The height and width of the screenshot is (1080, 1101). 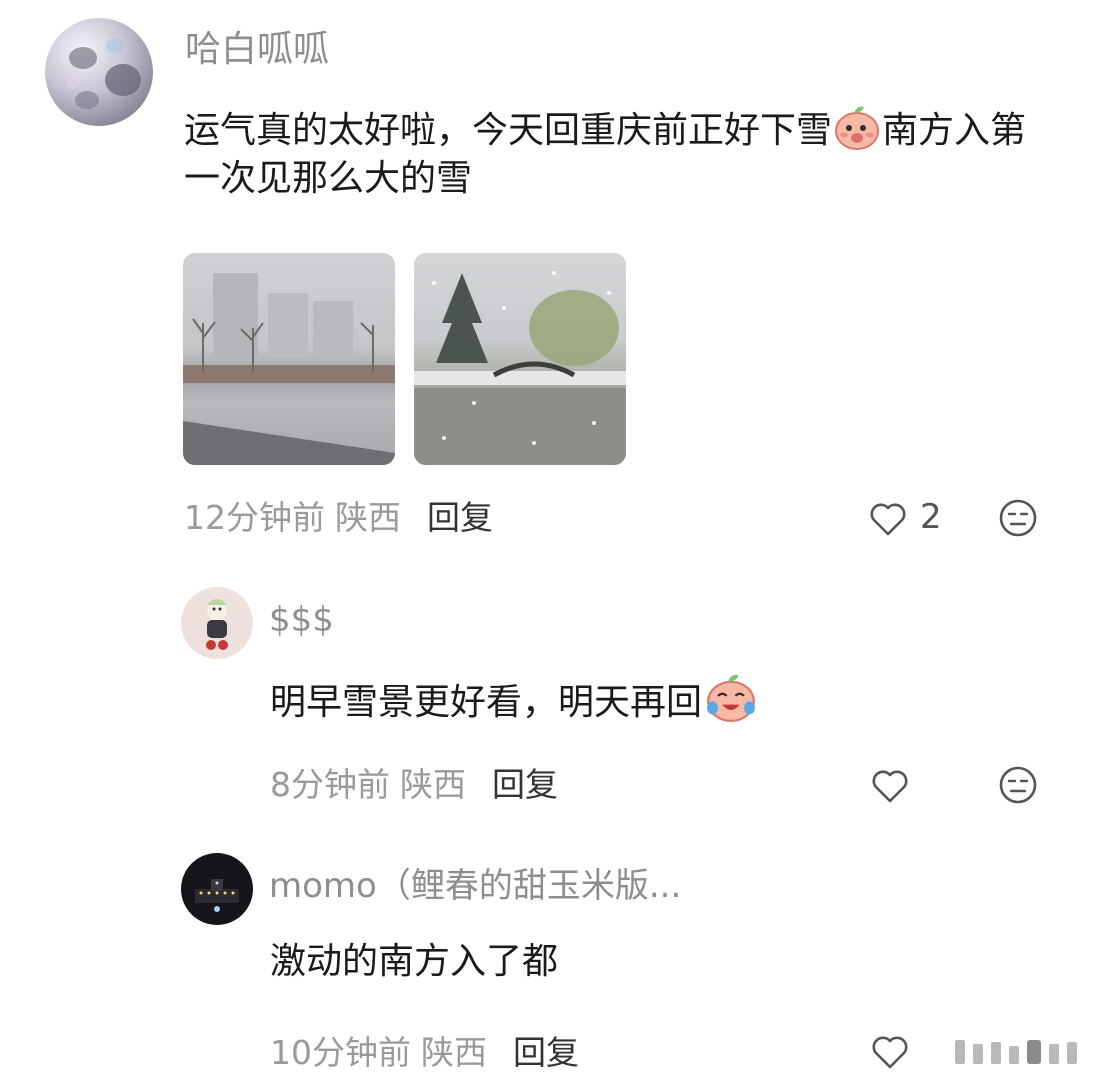 I want to click on snowy-lake-photo, so click(x=520, y=359).